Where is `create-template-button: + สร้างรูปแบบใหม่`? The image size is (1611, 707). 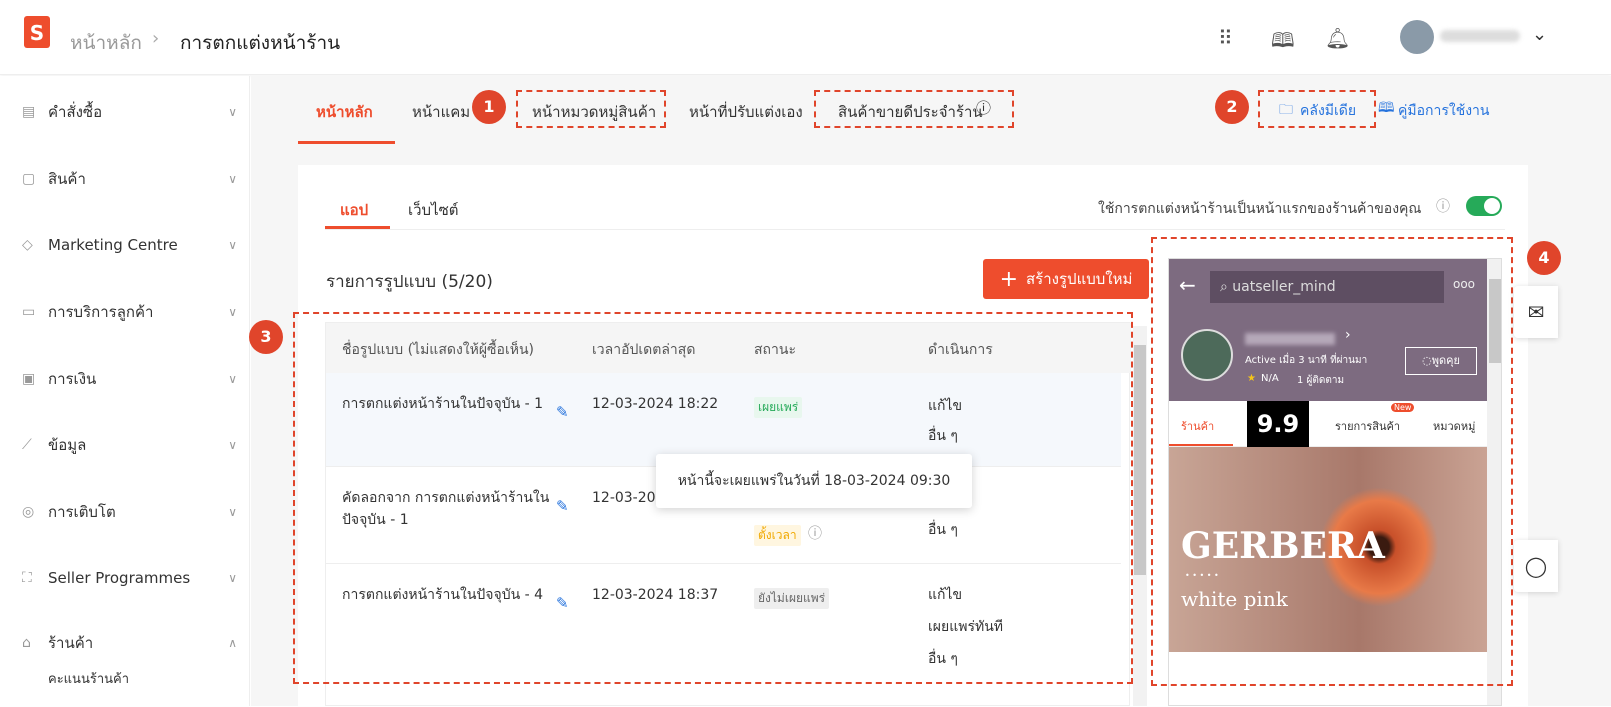 create-template-button: + สร้างรูปแบบใหม่ is located at coordinates (1066, 279).